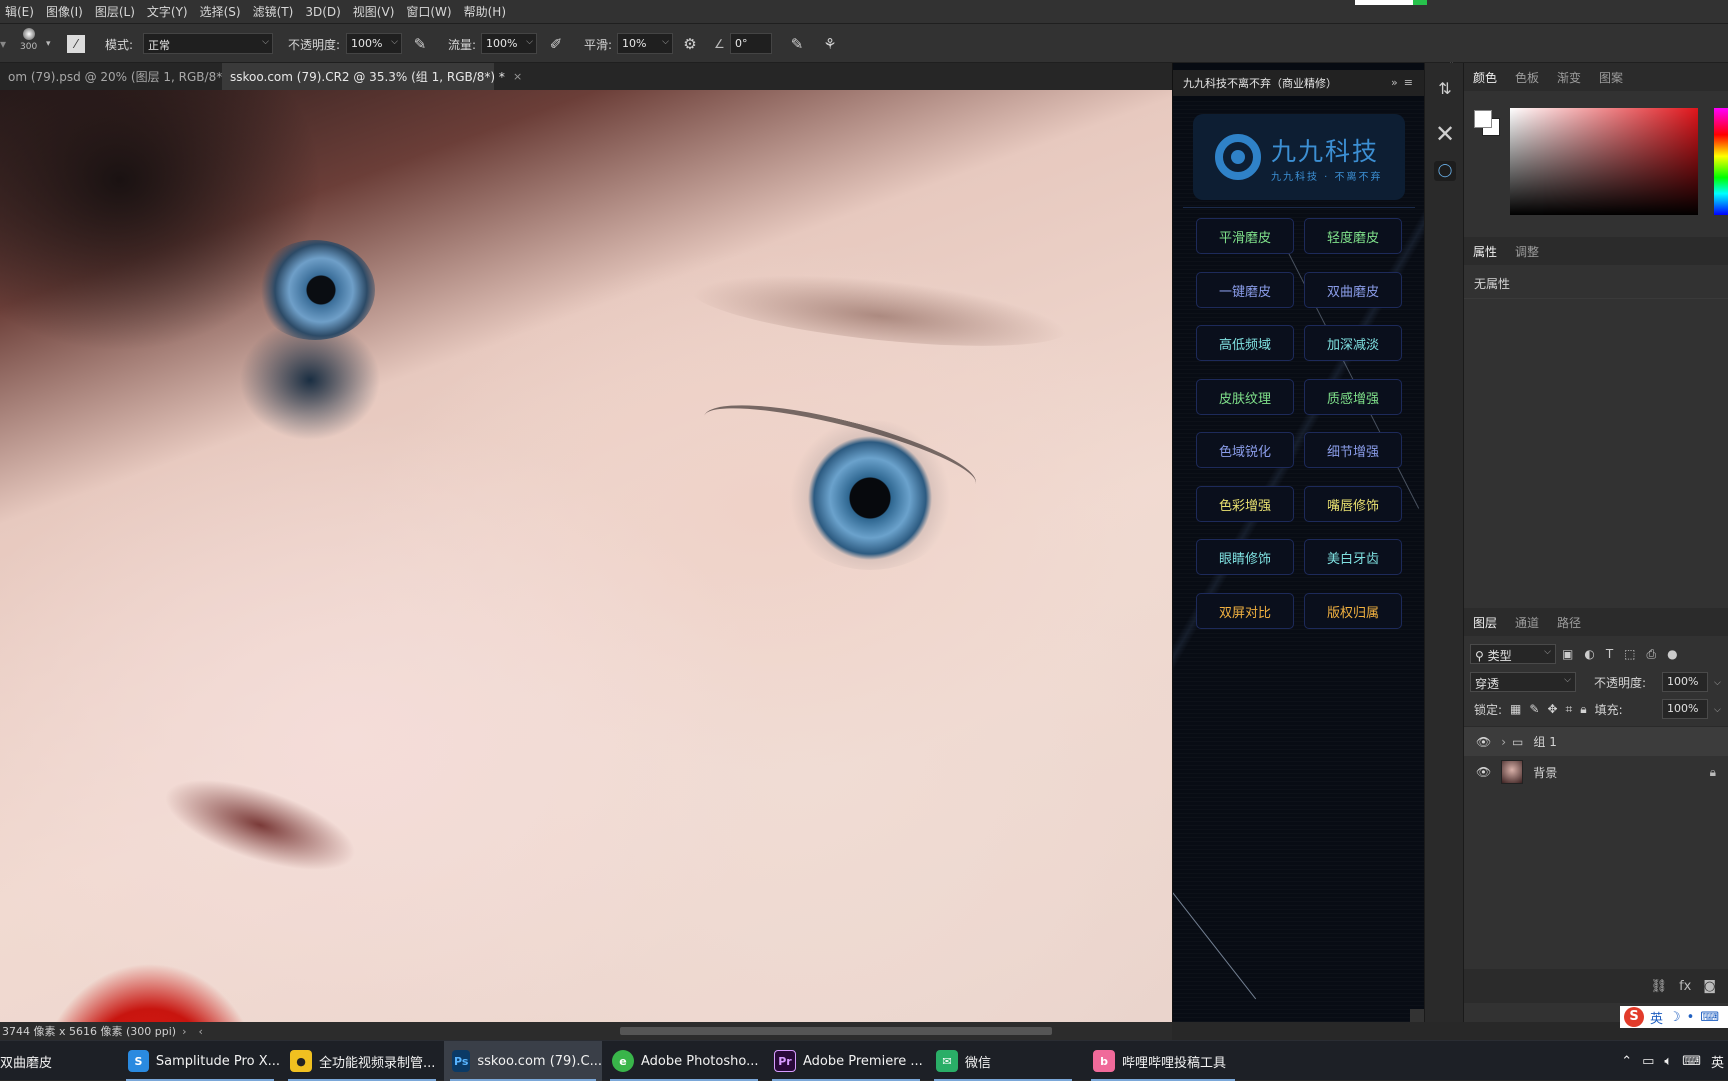 Image resolution: width=1728 pixels, height=1081 pixels. What do you see at coordinates (76, 44) in the screenshot?
I see `brush-settings-icon: ⁄` at bounding box center [76, 44].